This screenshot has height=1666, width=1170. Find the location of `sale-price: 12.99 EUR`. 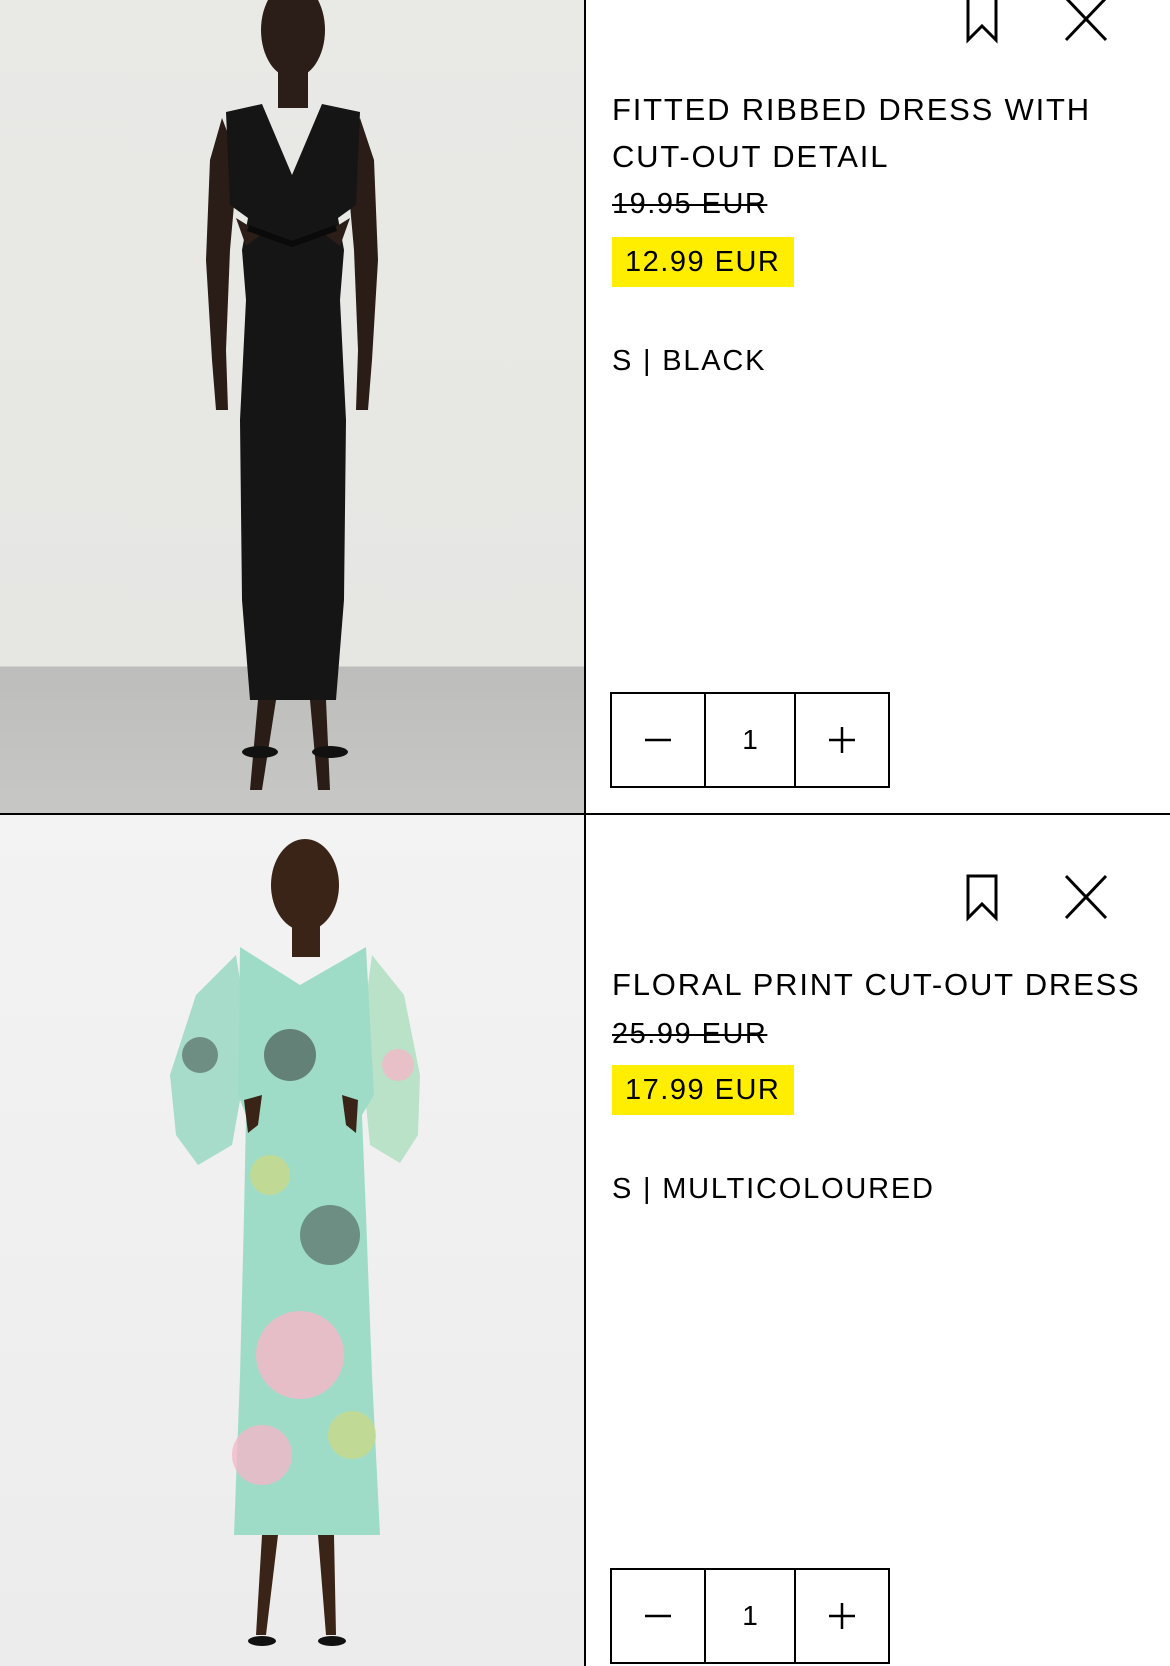

sale-price: 12.99 EUR is located at coordinates (703, 262).